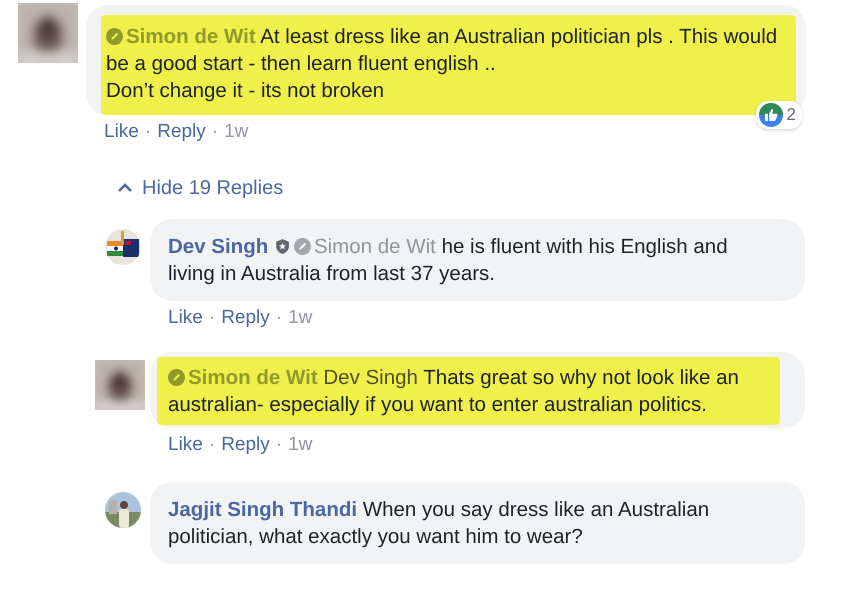 This screenshot has height=604, width=861. What do you see at coordinates (201, 188) in the screenshot?
I see `hide-replies-link: Hide 19 Replies` at bounding box center [201, 188].